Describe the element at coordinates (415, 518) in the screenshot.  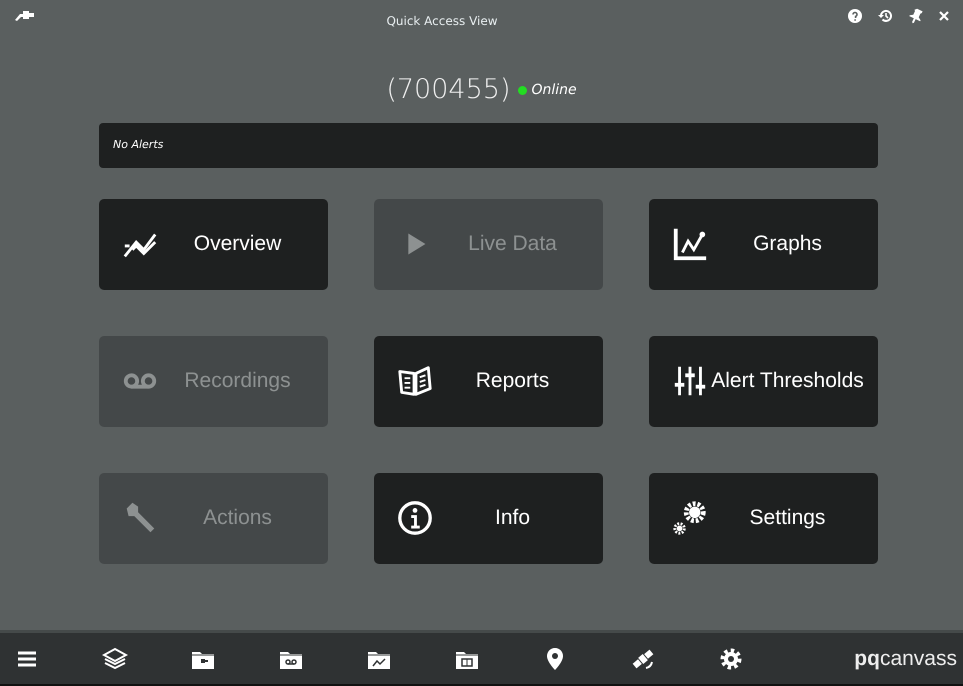
I see `info-icon` at that location.